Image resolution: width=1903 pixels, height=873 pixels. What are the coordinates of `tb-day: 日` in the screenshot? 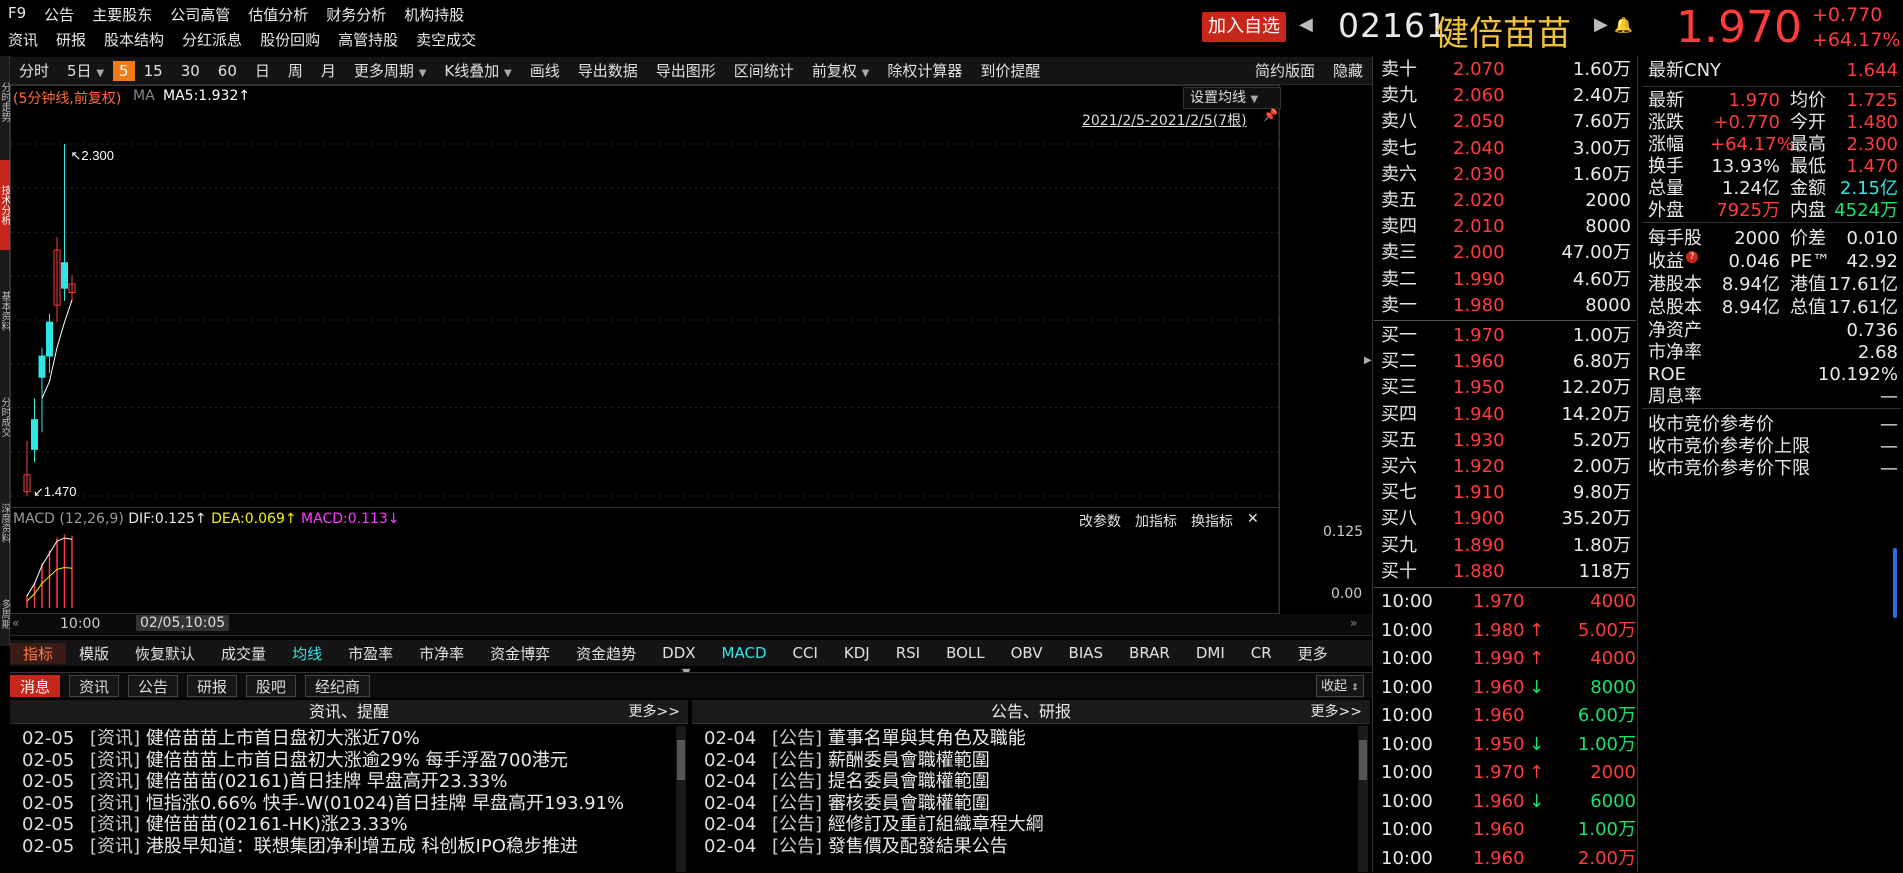 It's located at (262, 70).